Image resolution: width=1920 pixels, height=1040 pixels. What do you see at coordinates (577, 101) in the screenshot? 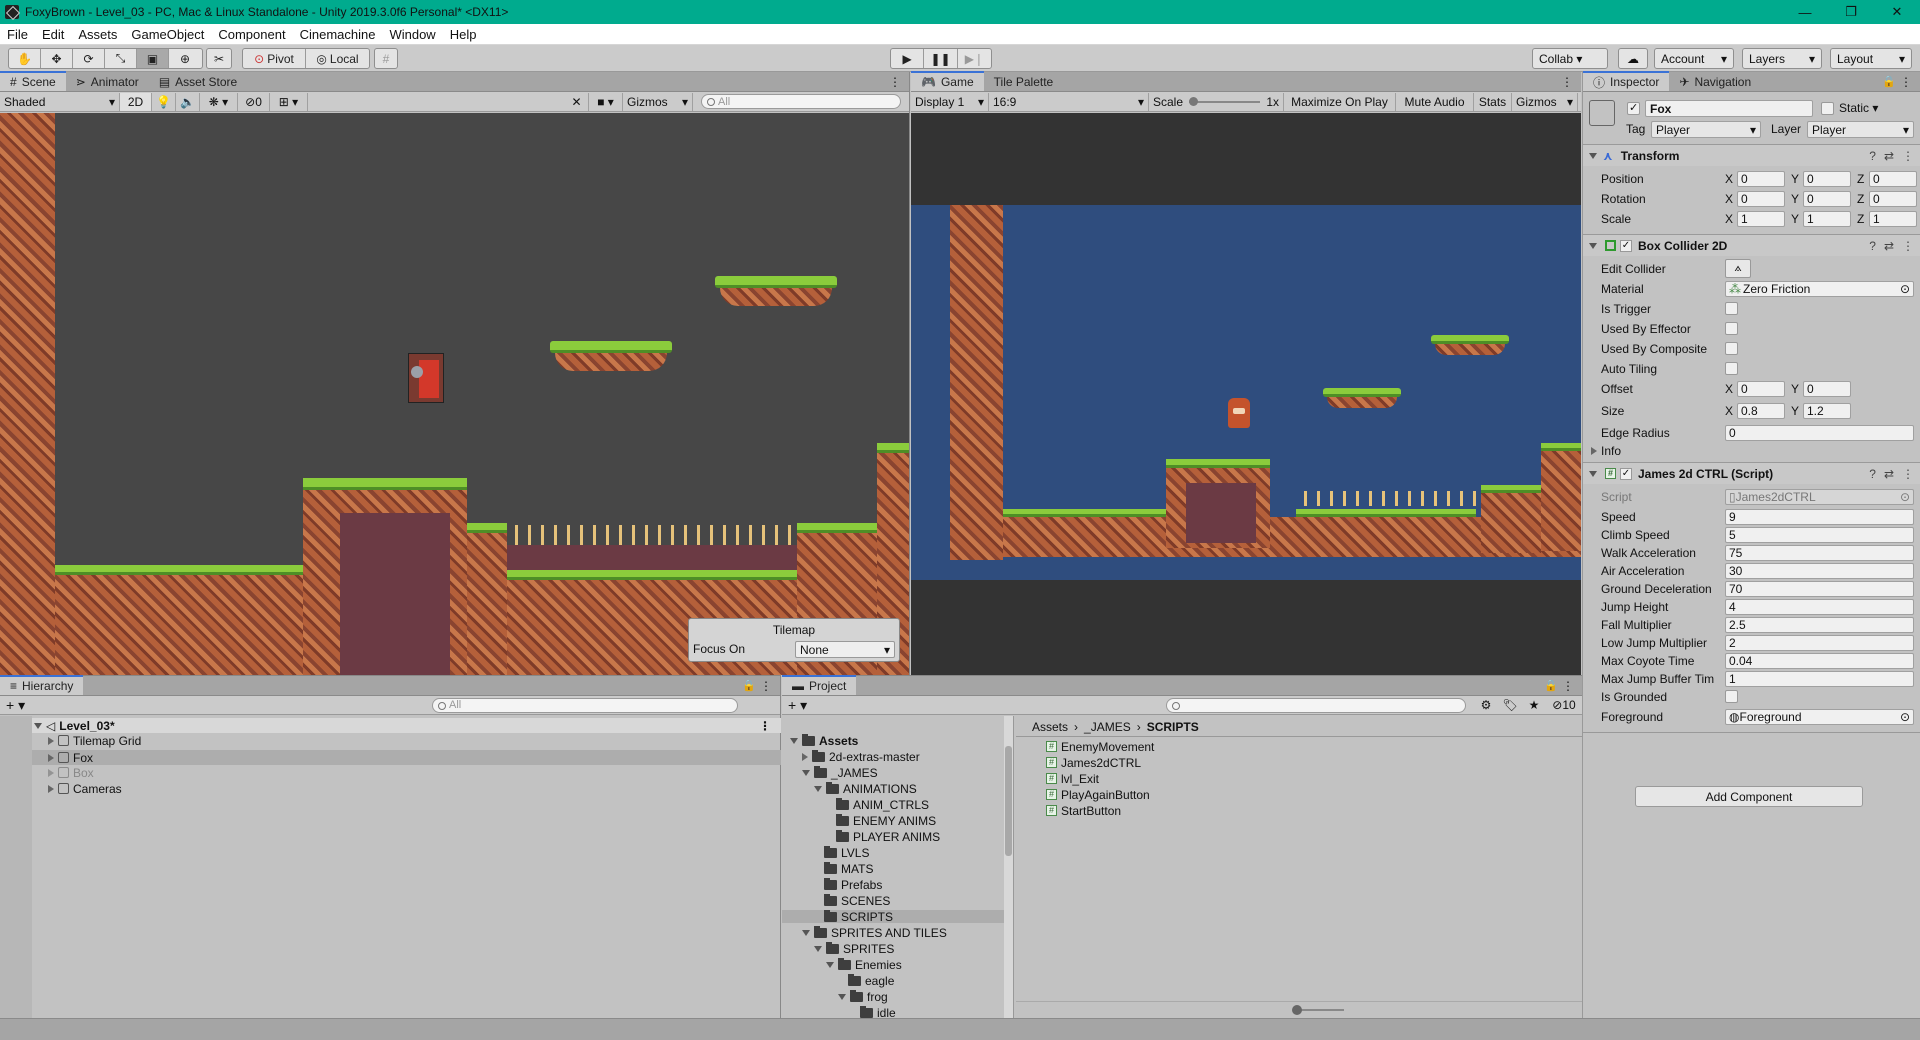
I see `tools-icon: ✕` at bounding box center [577, 101].